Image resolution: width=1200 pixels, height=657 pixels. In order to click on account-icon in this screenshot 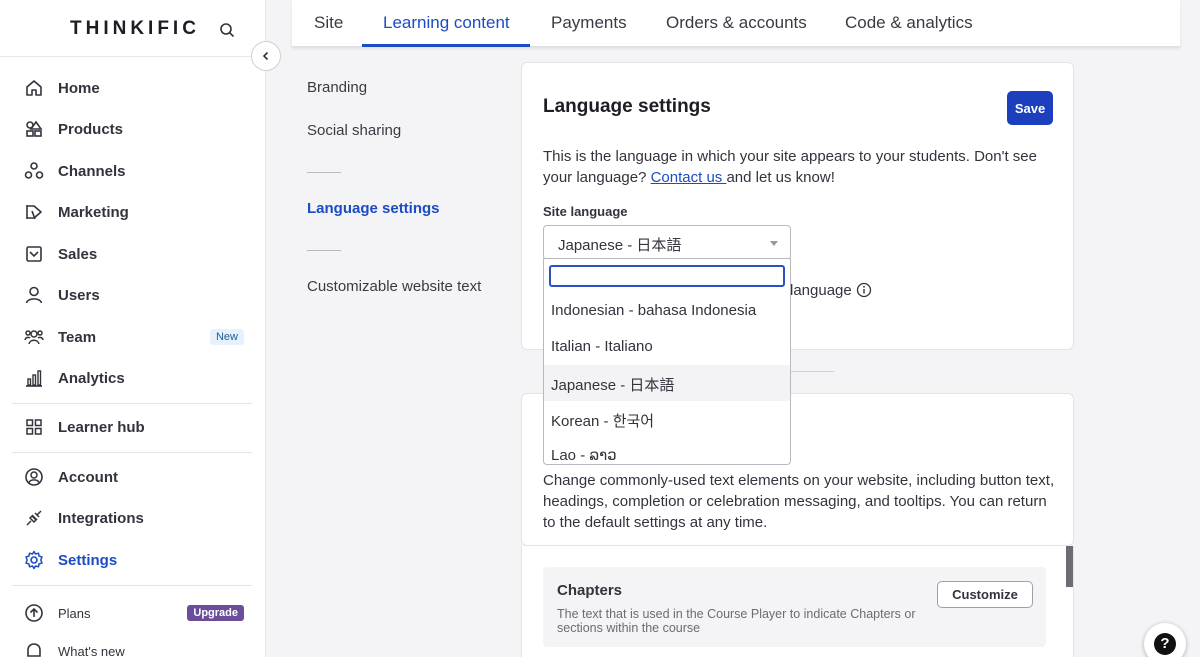, I will do `click(34, 477)`.